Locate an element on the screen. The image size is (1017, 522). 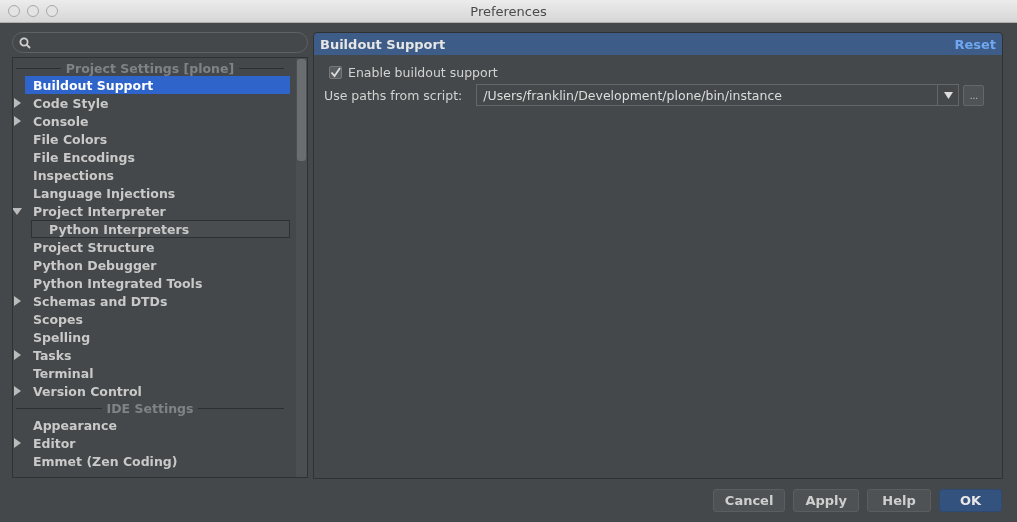
checkbox-label: Enable buildout support is located at coordinates (423, 72).